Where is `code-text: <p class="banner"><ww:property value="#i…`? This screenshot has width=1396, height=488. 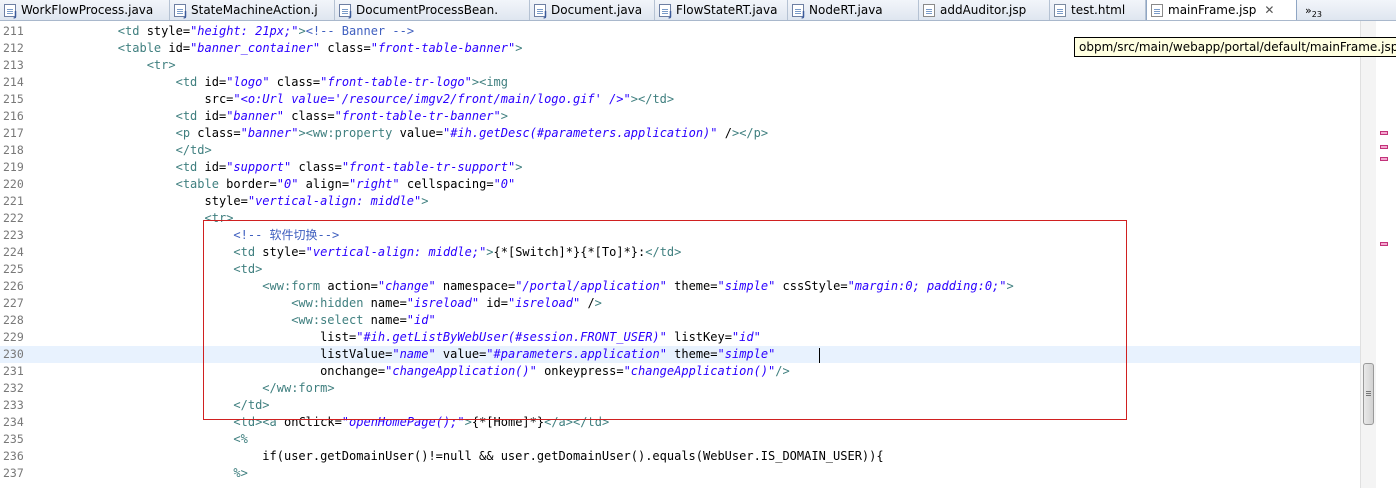
code-text: <p class="banner"><ww:property value="#i… is located at coordinates (472, 133).